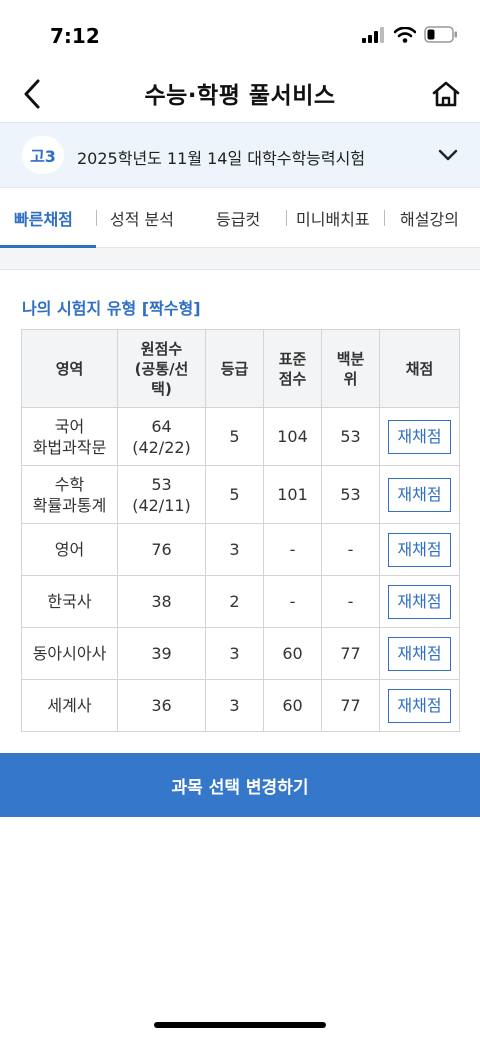  Describe the element at coordinates (69, 368) in the screenshot. I see `header-subject: 영역` at that location.